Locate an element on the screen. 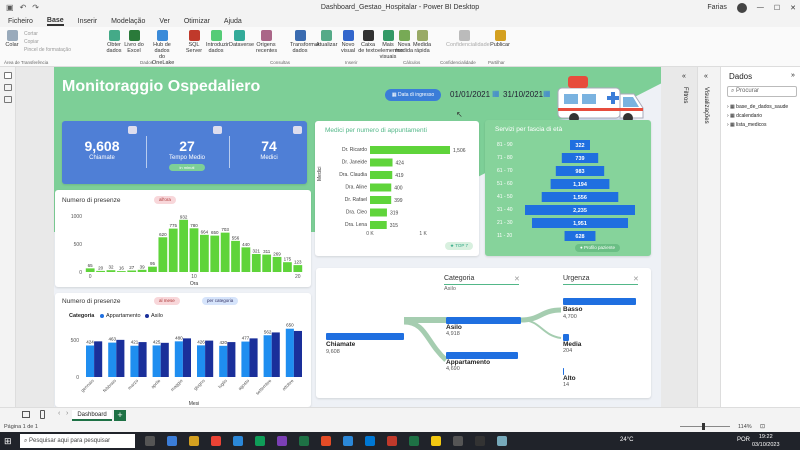  decomp-root-bar is located at coordinates (365, 336).